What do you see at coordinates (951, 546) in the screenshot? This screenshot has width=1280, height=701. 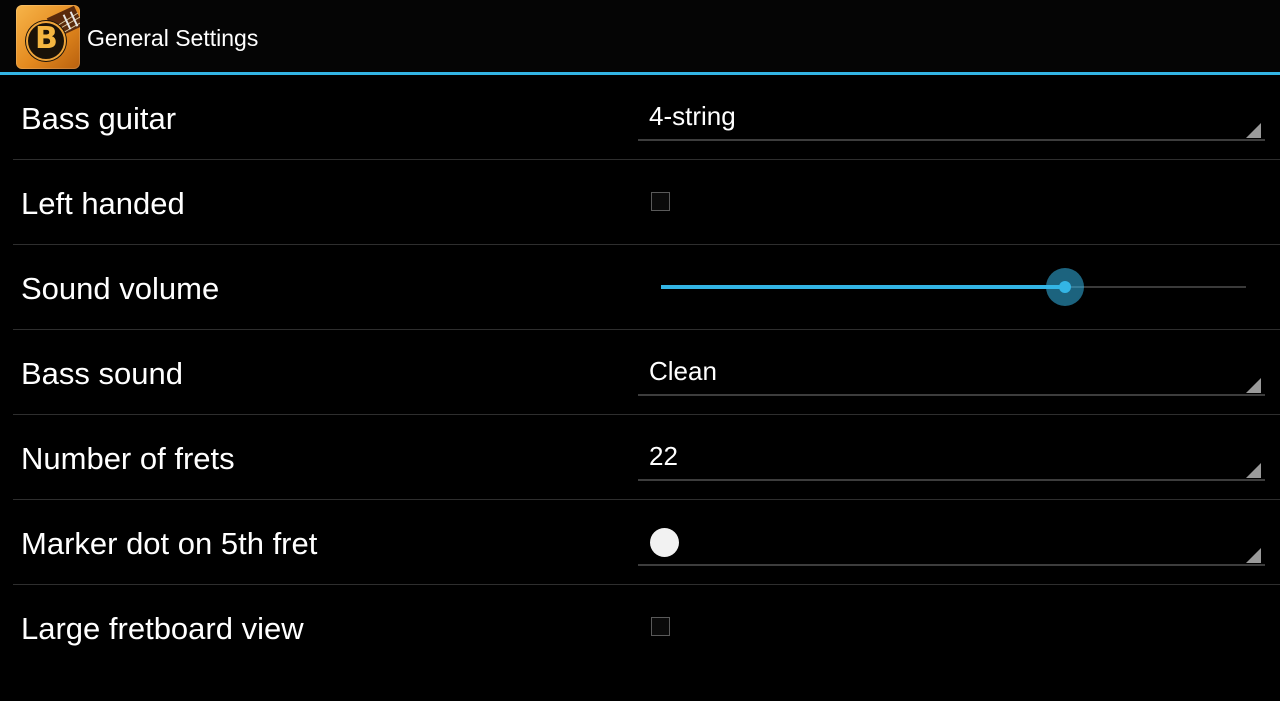 I see `marker-dot-spinner` at bounding box center [951, 546].